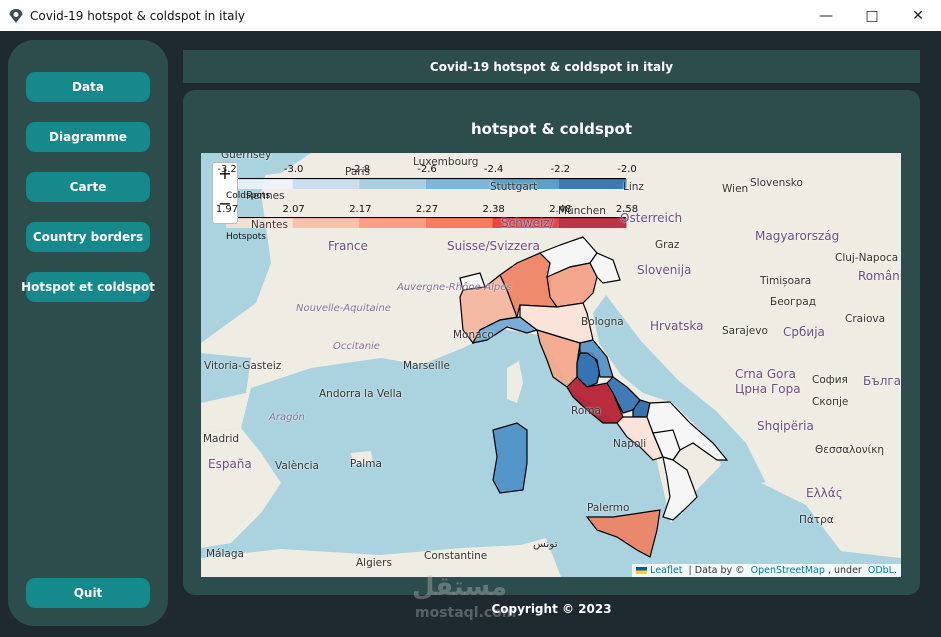 The height and width of the screenshot is (637, 941). What do you see at coordinates (426, 366) in the screenshot?
I see `map-label: Marseille` at bounding box center [426, 366].